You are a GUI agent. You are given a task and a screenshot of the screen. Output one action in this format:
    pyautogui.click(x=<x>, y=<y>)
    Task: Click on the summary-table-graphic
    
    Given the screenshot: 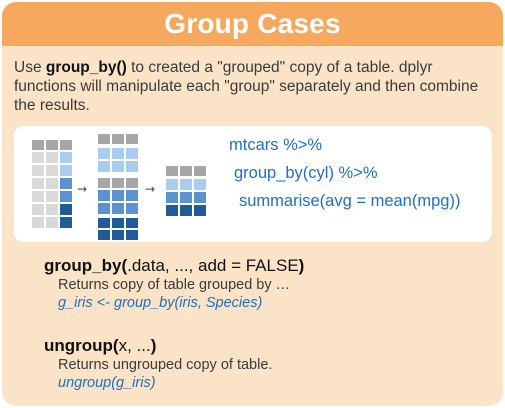 What is the action you would take?
    pyautogui.click(x=186, y=191)
    